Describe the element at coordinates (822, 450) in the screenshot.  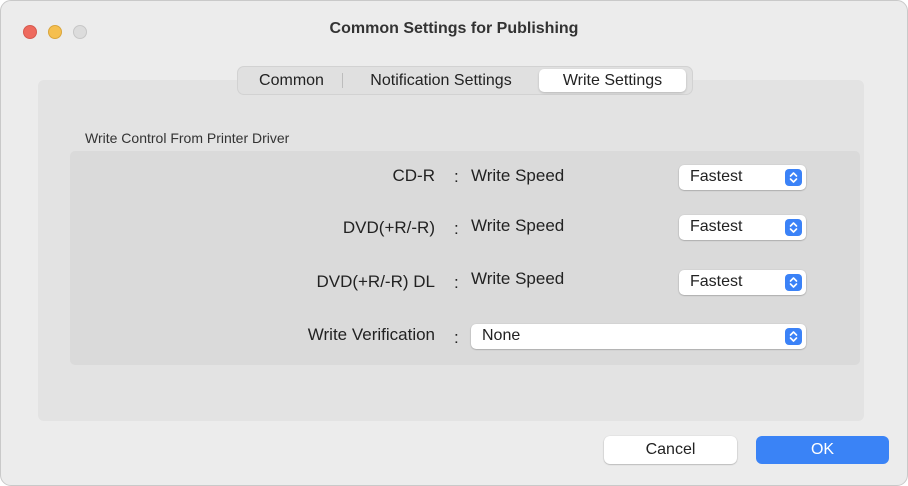
I see `ok-button: OK` at that location.